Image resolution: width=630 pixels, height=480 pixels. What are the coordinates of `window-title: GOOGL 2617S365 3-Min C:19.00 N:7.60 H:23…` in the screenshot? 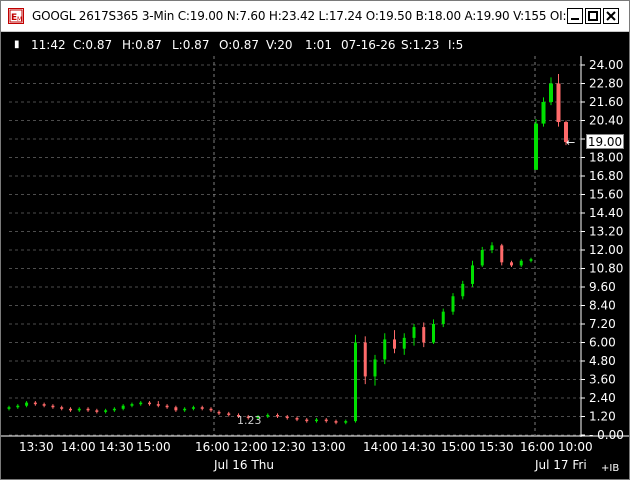 It's located at (303, 16).